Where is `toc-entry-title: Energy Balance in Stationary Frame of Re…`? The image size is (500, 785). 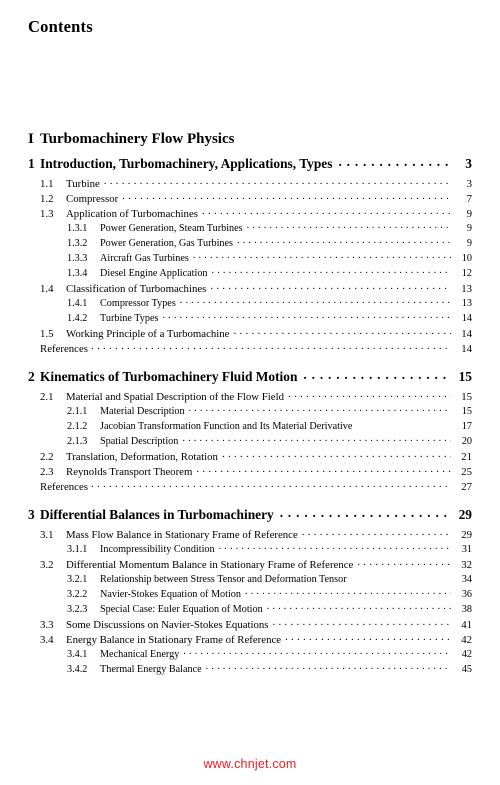
toc-entry-title: Energy Balance in Stationary Frame of Re… is located at coordinates (174, 639).